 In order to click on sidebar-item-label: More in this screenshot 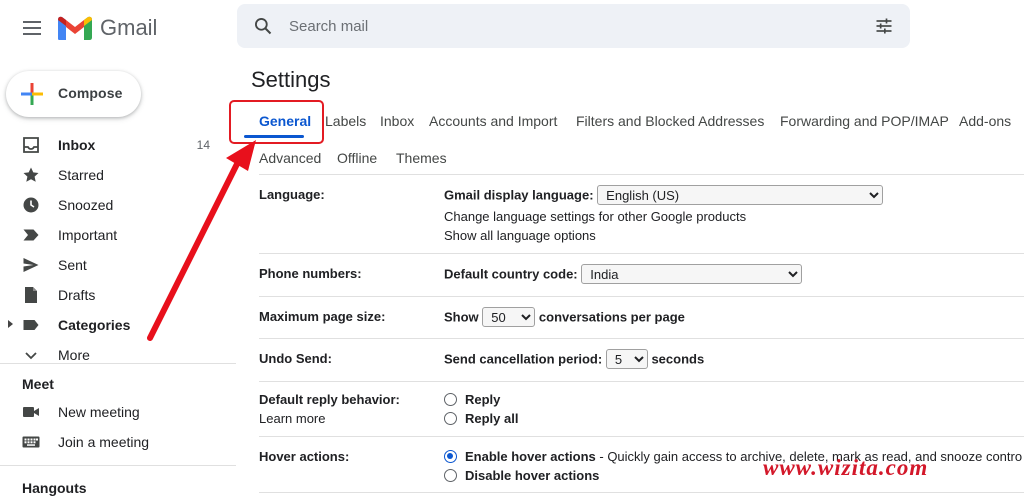, I will do `click(74, 355)`.